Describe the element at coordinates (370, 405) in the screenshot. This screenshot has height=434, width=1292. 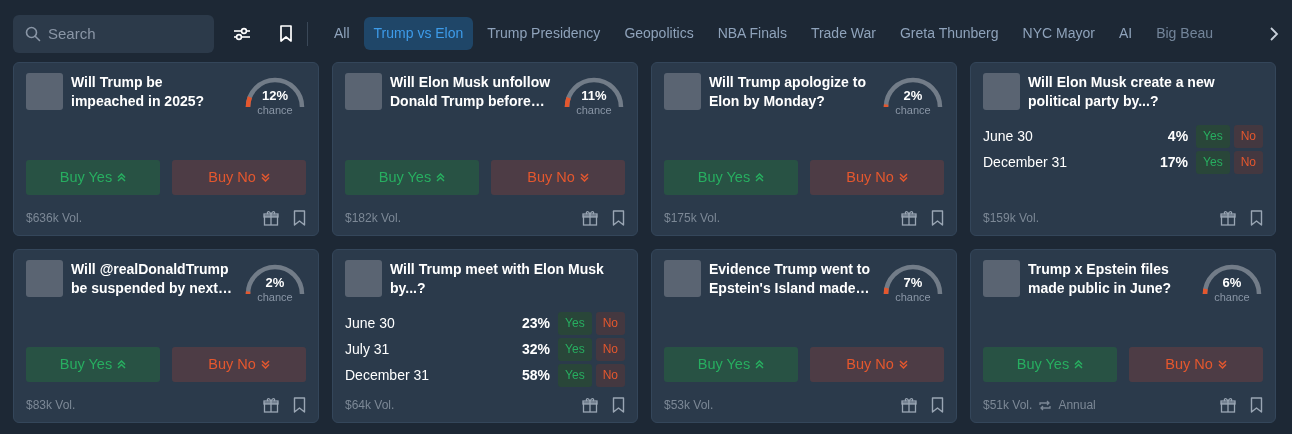
I see `volume-text: $64k Vol.` at that location.